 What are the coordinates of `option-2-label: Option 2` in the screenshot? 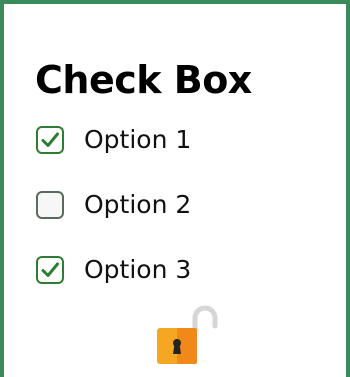 It's located at (138, 204).